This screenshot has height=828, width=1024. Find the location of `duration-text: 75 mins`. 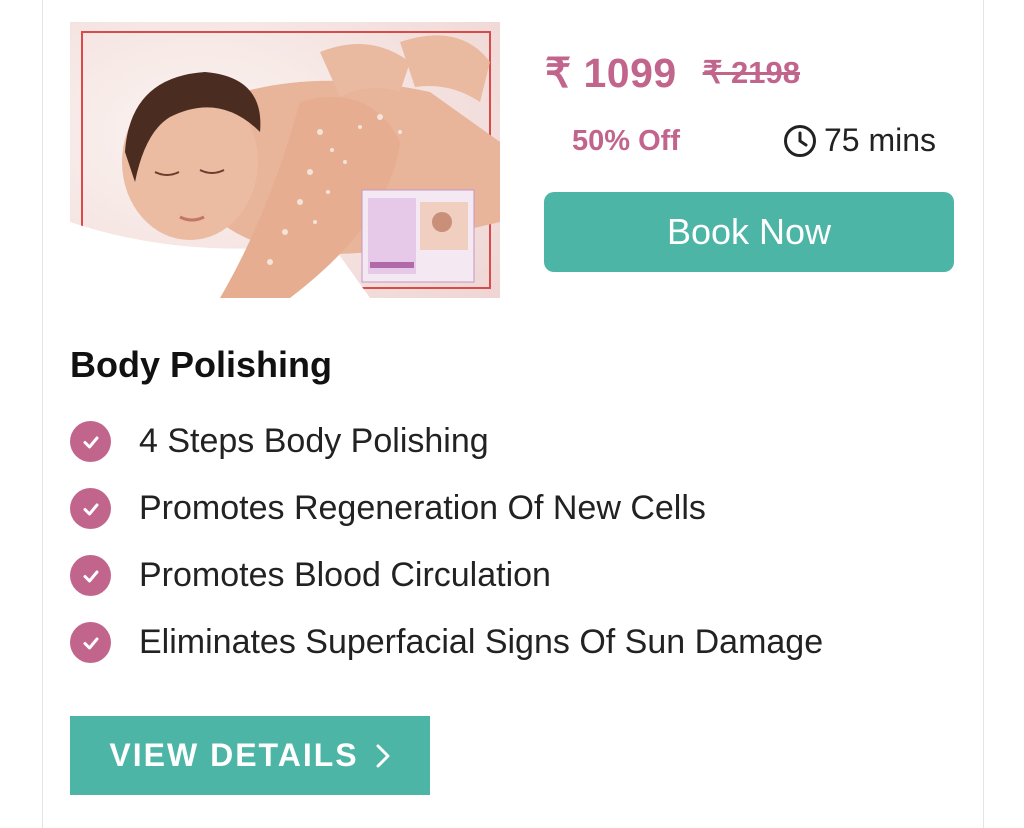

duration-text: 75 mins is located at coordinates (880, 140).